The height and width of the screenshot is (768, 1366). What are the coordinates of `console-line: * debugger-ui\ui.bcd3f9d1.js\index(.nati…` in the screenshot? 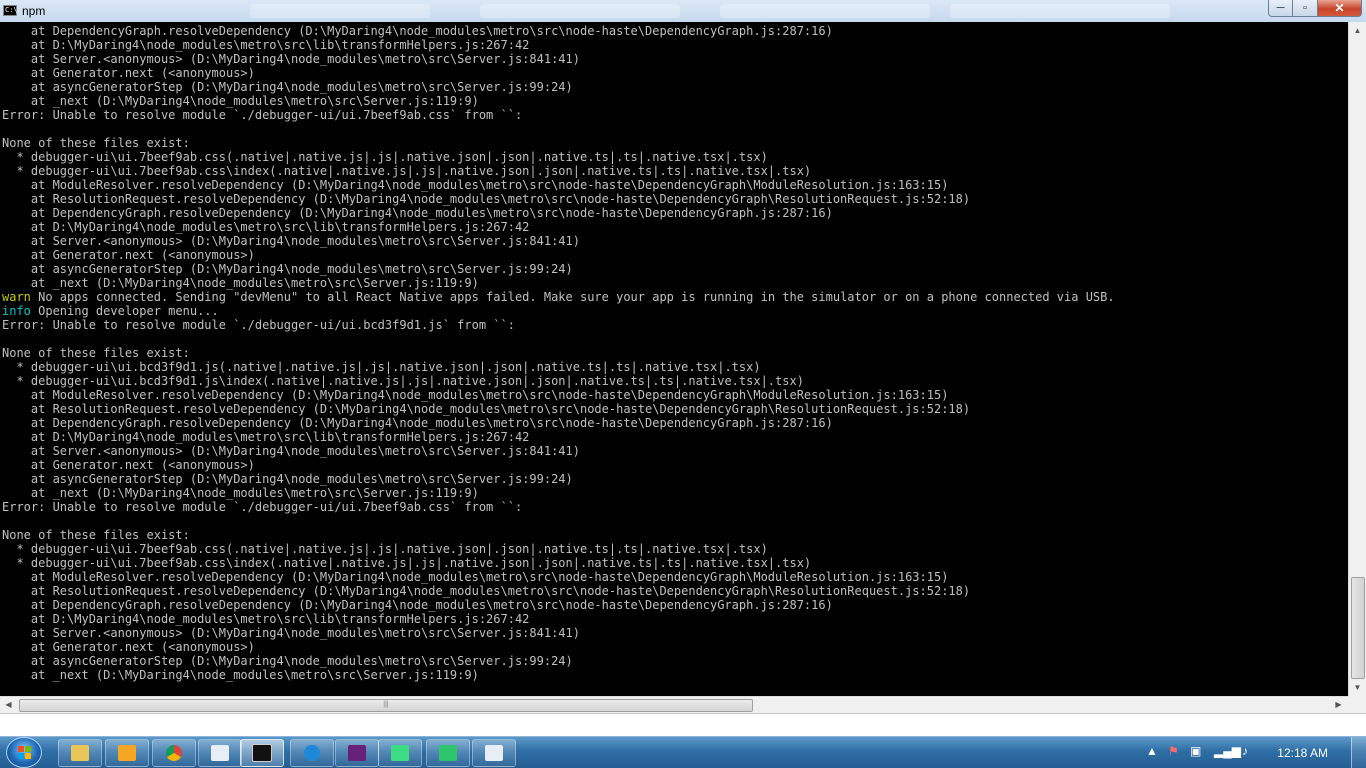 It's located at (675, 381).